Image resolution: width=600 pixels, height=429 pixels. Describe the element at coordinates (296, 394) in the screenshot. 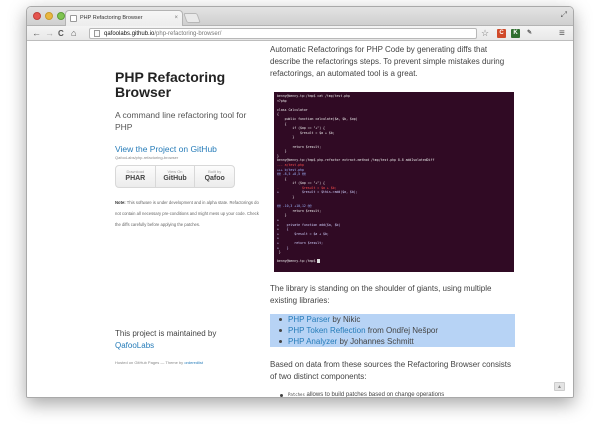

I see `component-code: Patches` at that location.